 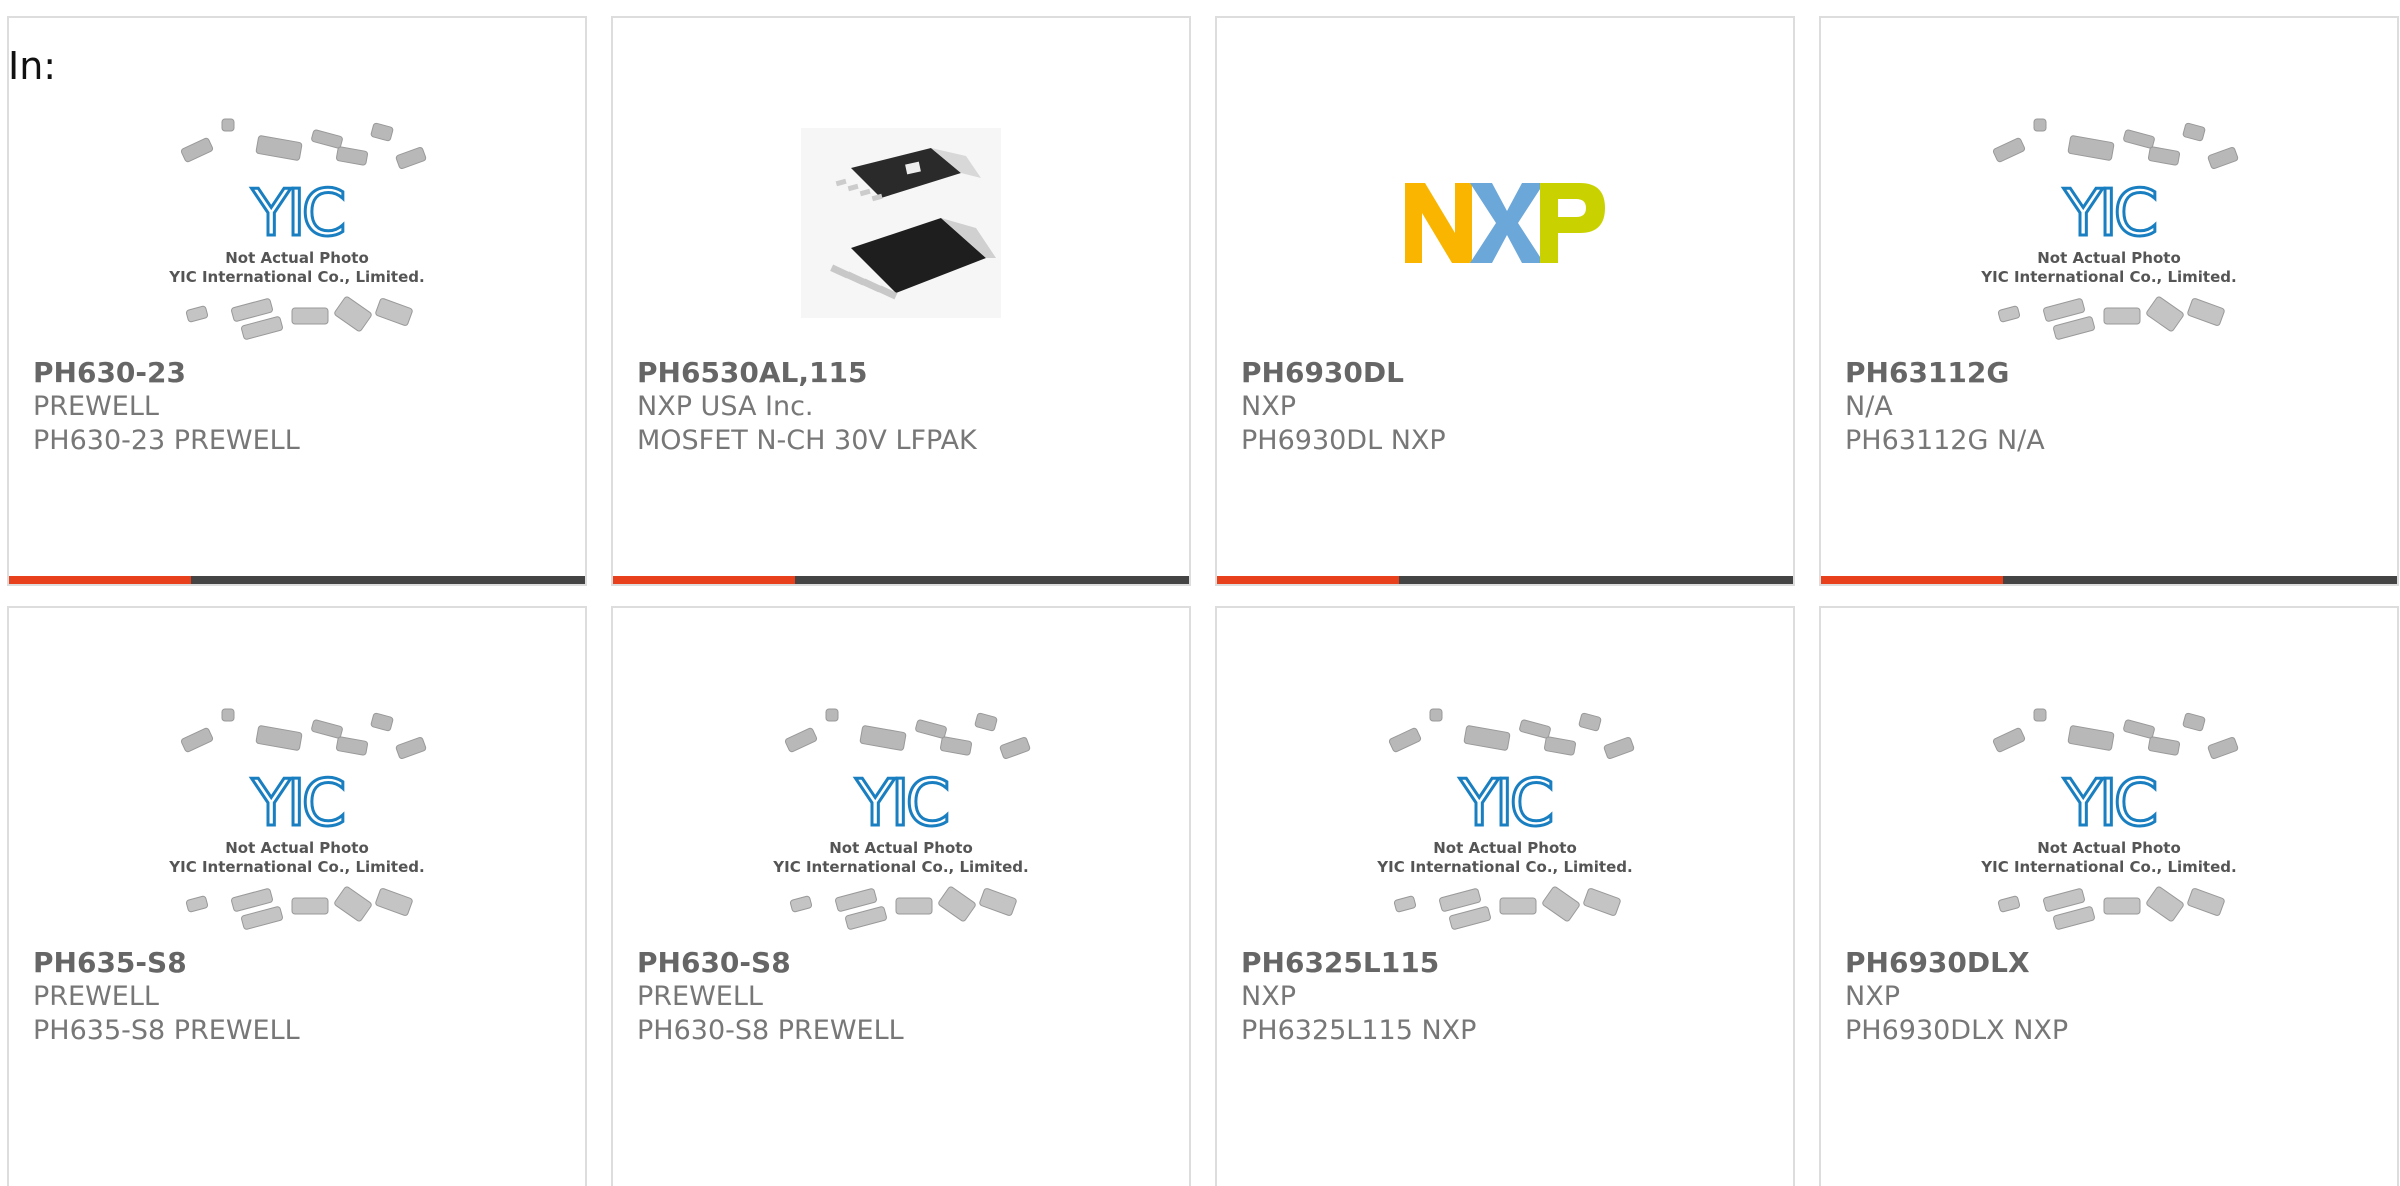 I want to click on part-number-link: PH635-S8, so click(x=299, y=963).